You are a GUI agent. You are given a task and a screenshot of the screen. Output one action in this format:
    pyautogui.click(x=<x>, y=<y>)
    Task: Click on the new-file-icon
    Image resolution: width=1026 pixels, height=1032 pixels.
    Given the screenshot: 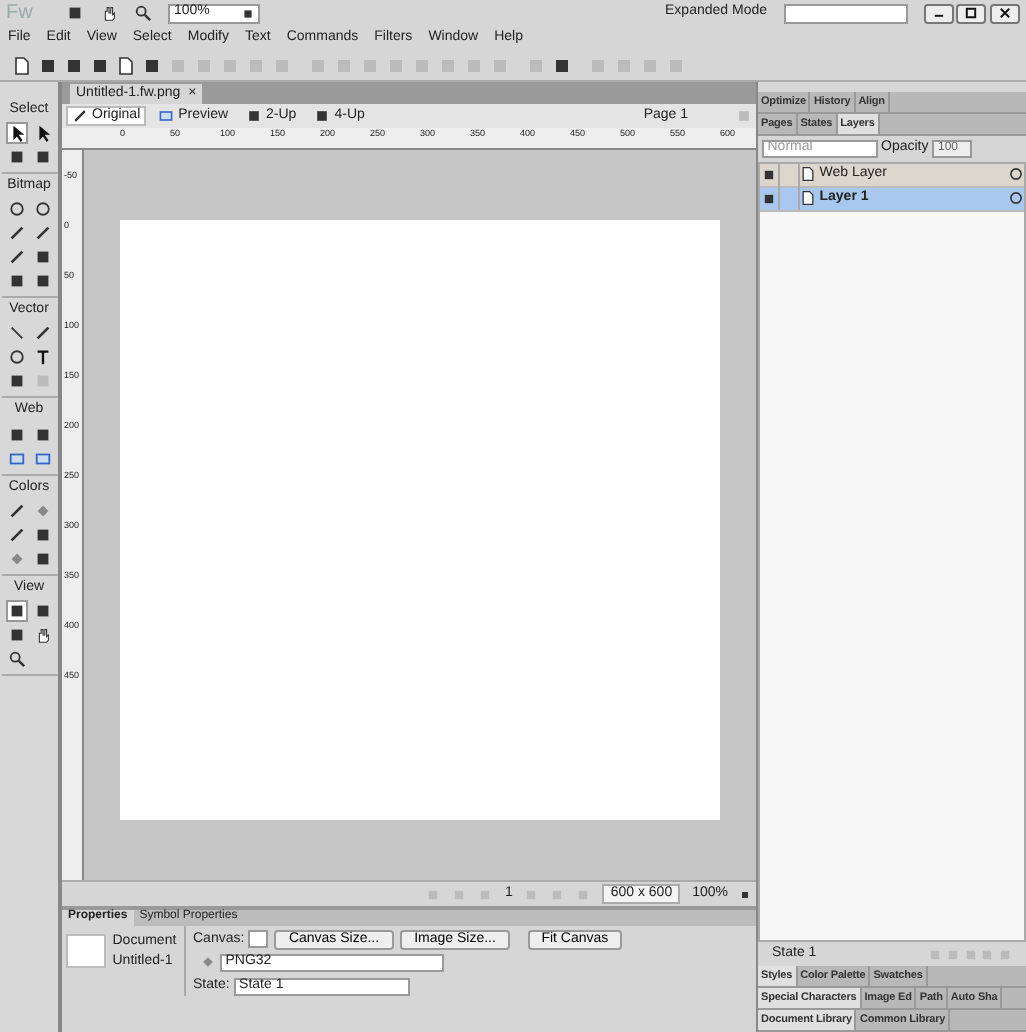 What is the action you would take?
    pyautogui.click(x=22, y=65)
    